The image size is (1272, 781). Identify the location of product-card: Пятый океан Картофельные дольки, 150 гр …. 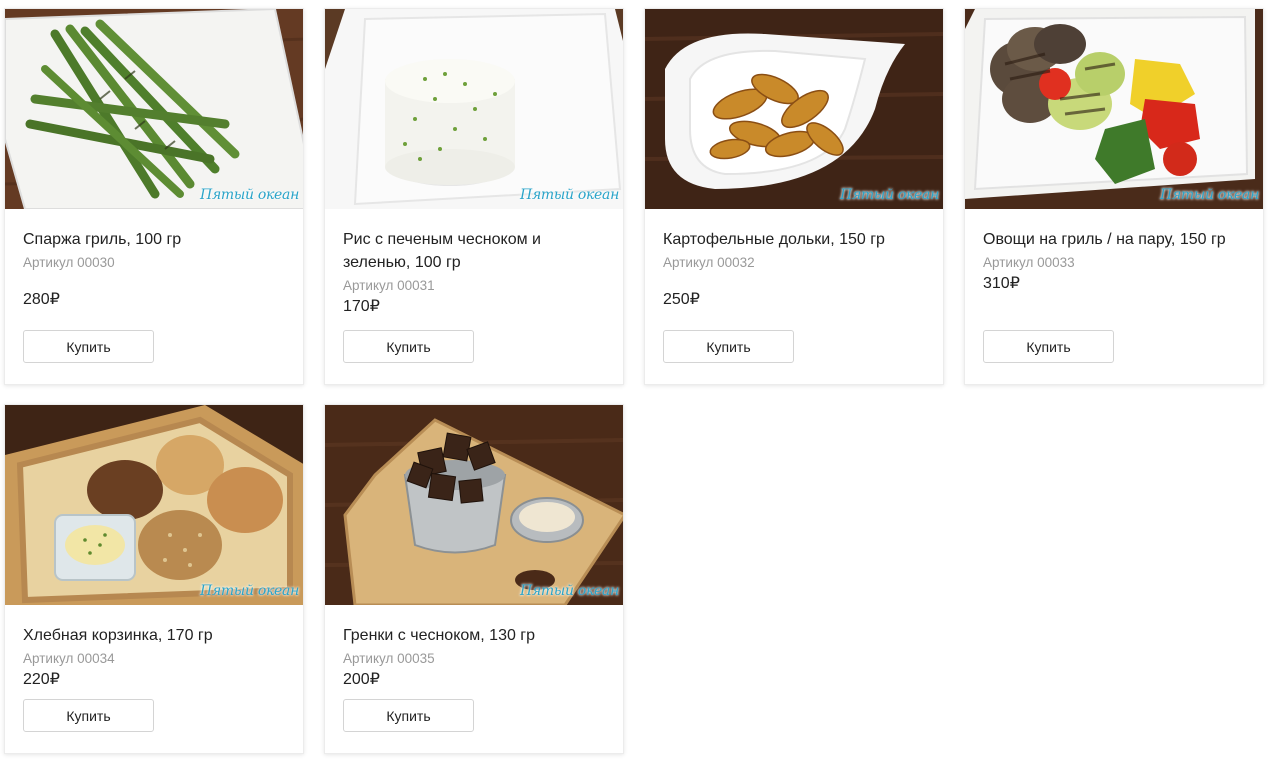
(794, 196).